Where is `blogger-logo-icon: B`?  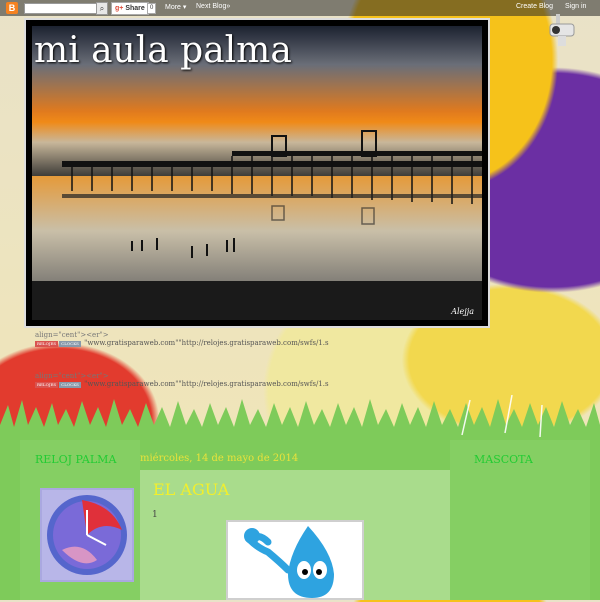
blogger-logo-icon: B is located at coordinates (12, 8).